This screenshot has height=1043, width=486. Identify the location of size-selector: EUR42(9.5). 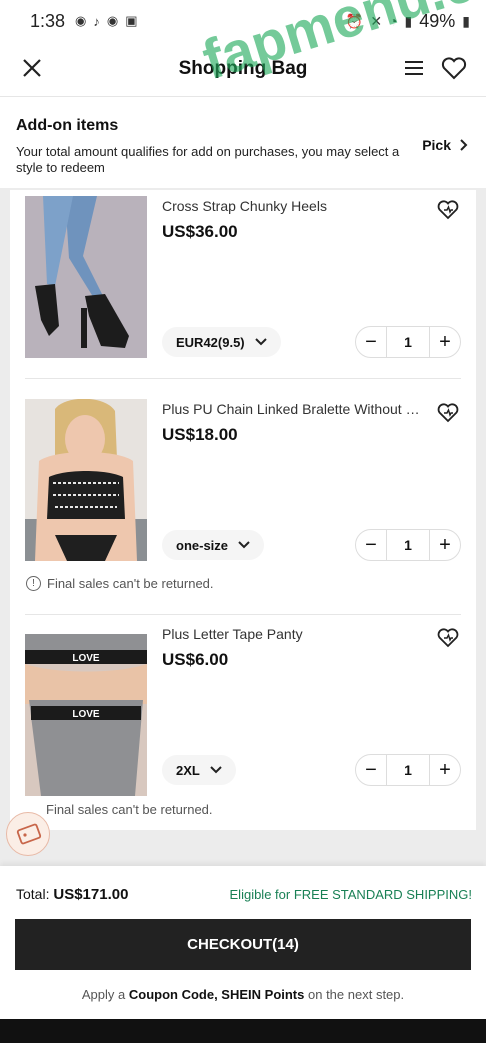
(221, 342).